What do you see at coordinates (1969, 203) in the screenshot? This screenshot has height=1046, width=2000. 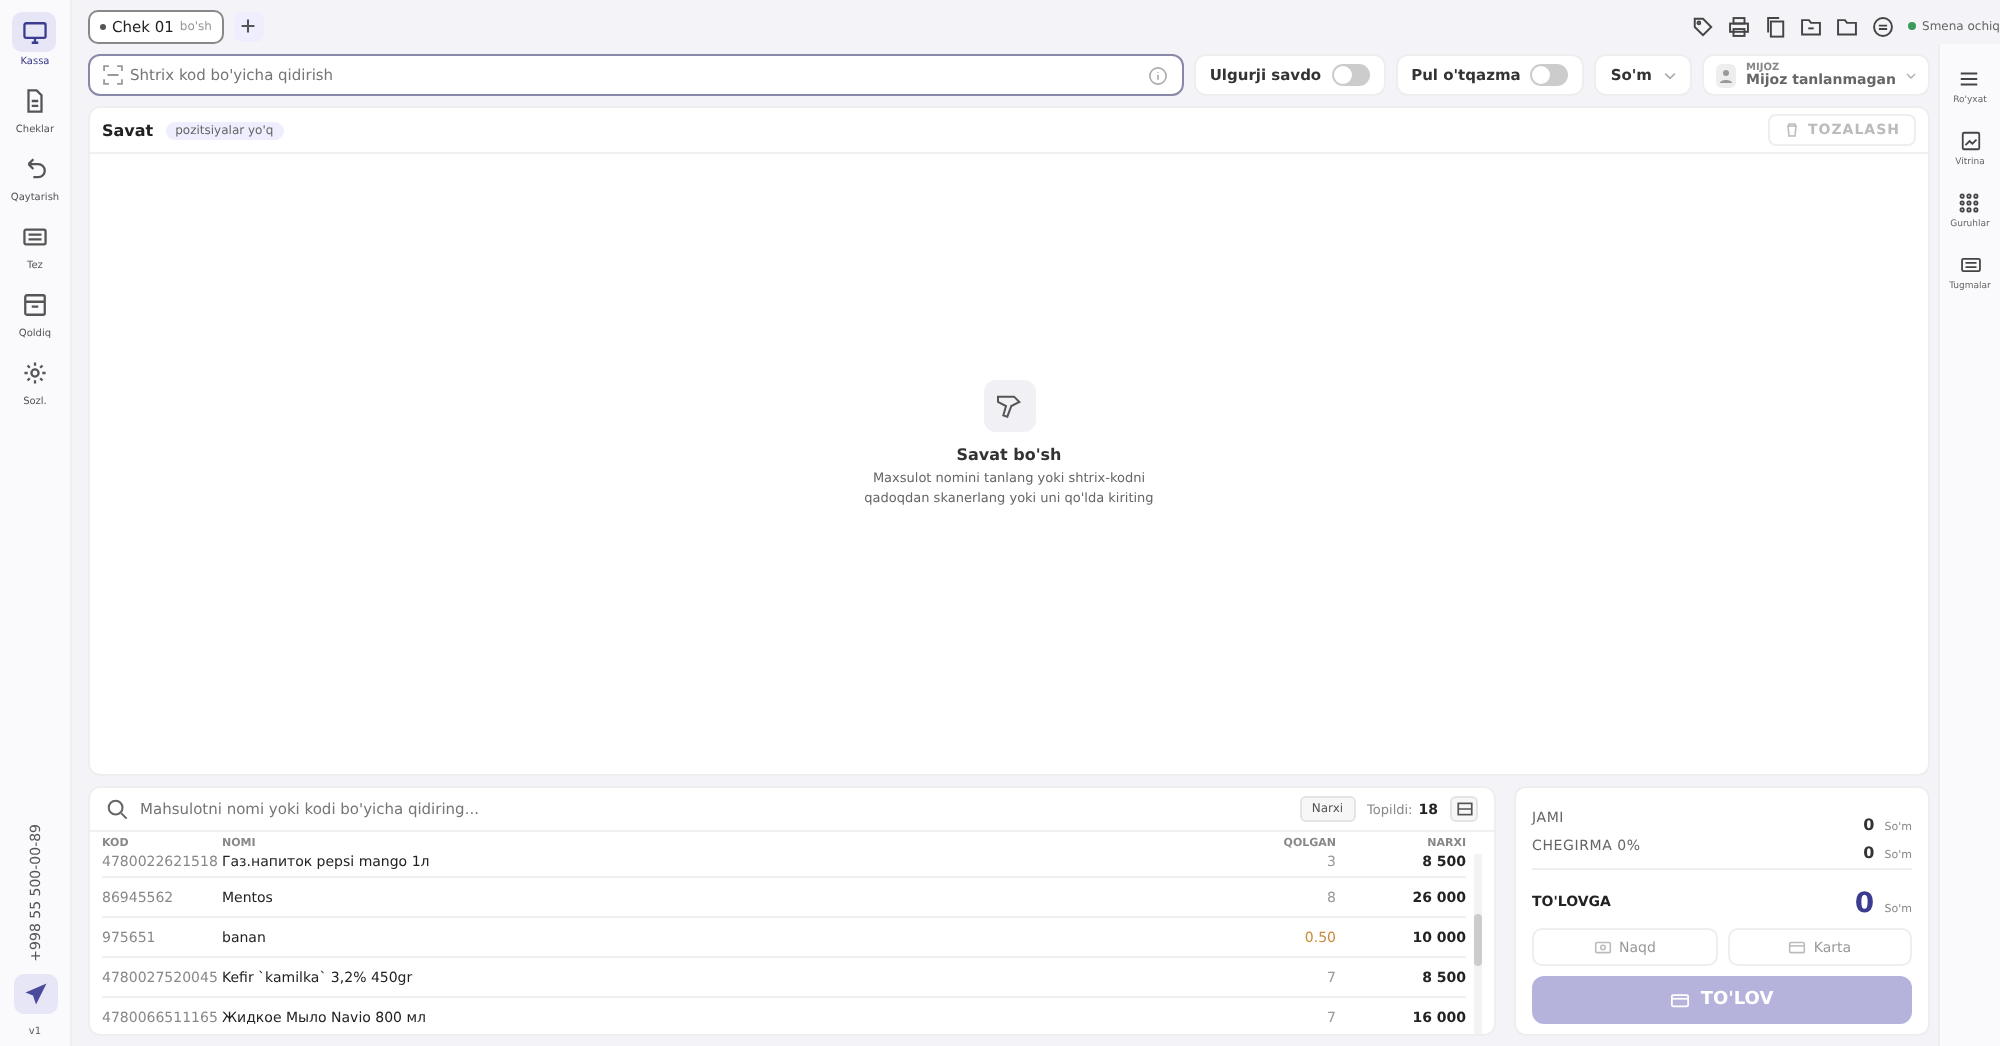 I see `grid-icon` at bounding box center [1969, 203].